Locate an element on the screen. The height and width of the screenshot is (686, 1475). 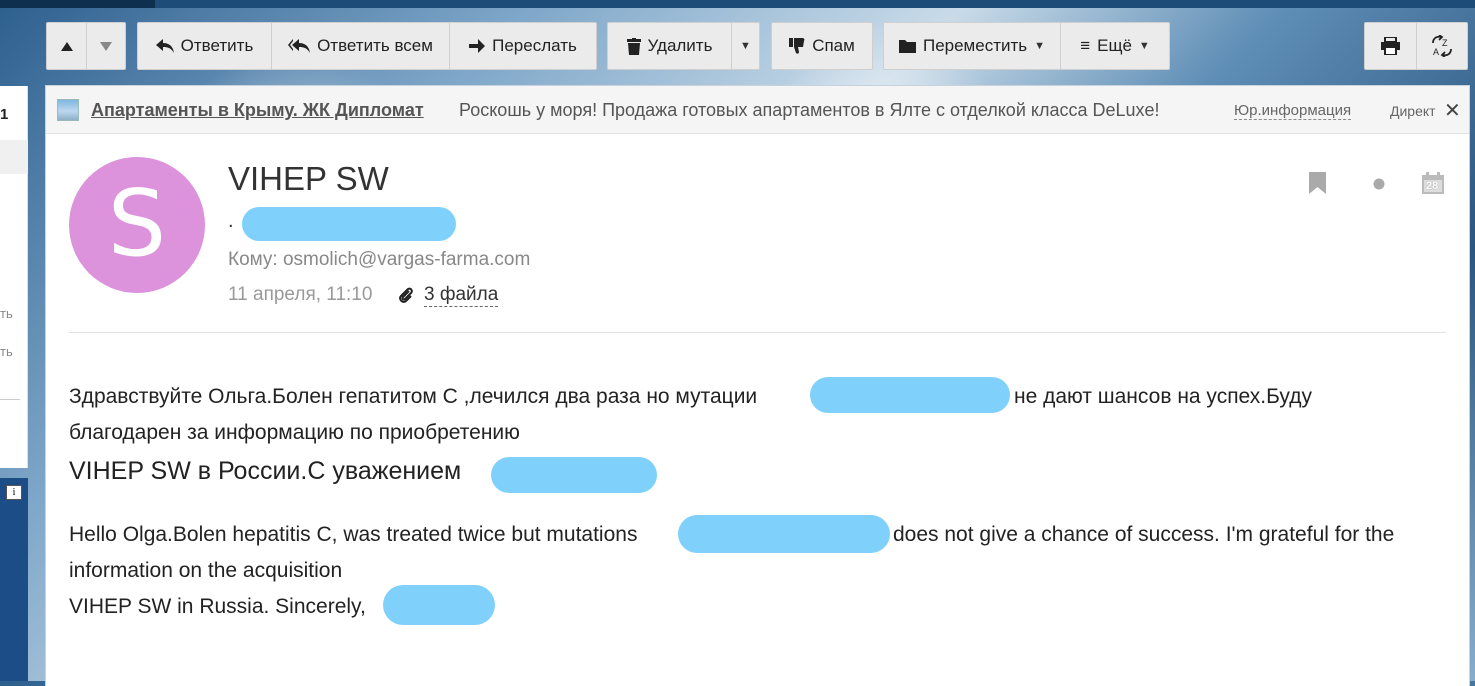
reply-button: Ответить is located at coordinates (205, 46).